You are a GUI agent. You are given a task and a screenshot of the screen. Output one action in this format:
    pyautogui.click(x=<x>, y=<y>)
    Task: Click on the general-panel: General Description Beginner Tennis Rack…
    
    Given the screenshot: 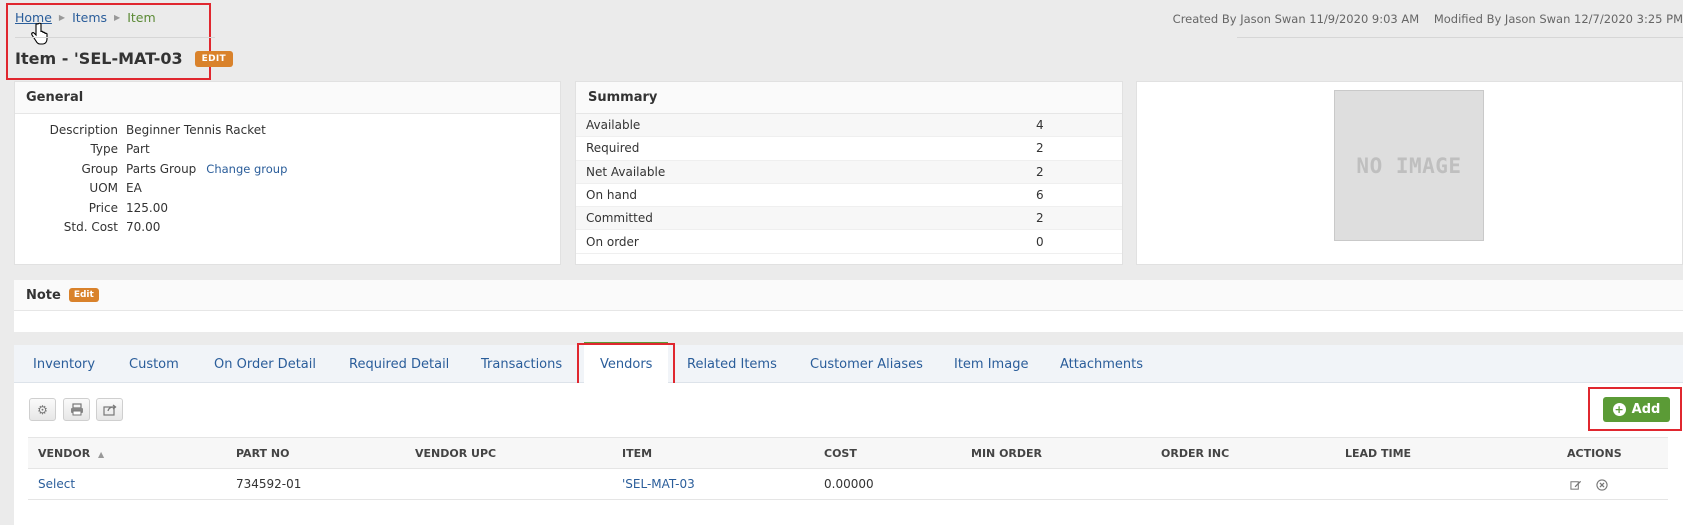 What is the action you would take?
    pyautogui.click(x=287, y=173)
    